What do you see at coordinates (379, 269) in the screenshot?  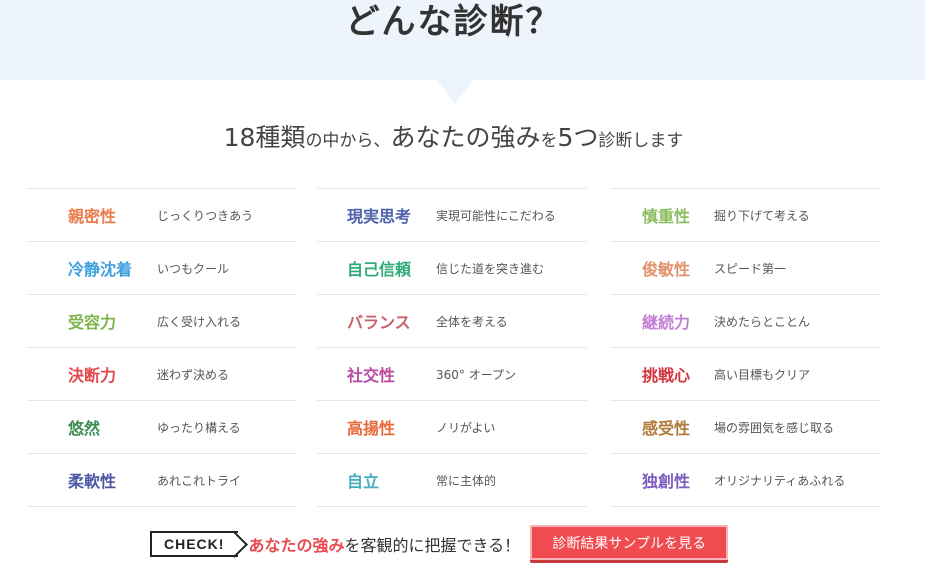 I see `strength-name: 自己信頼` at bounding box center [379, 269].